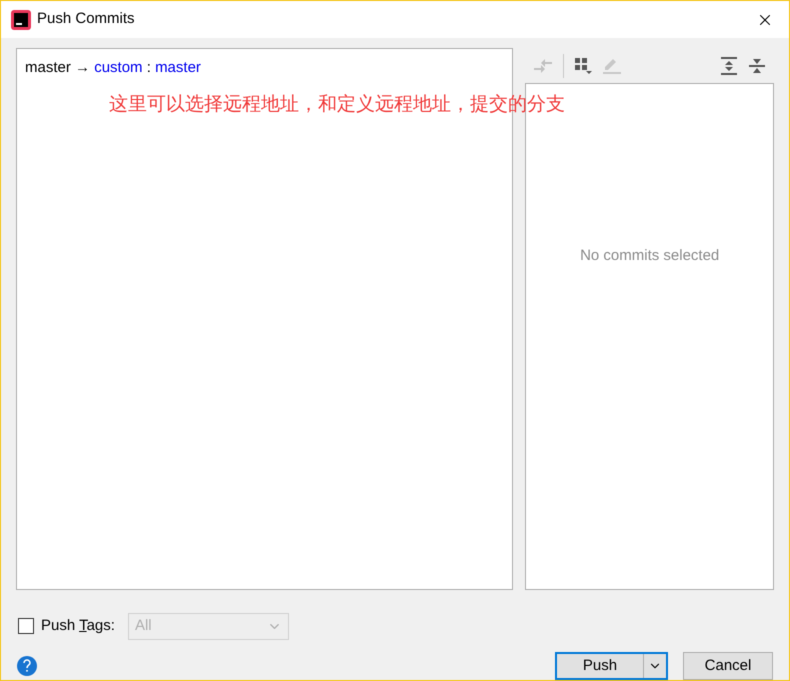  What do you see at coordinates (583, 65) in the screenshot?
I see `grid-dropdown-icon` at bounding box center [583, 65].